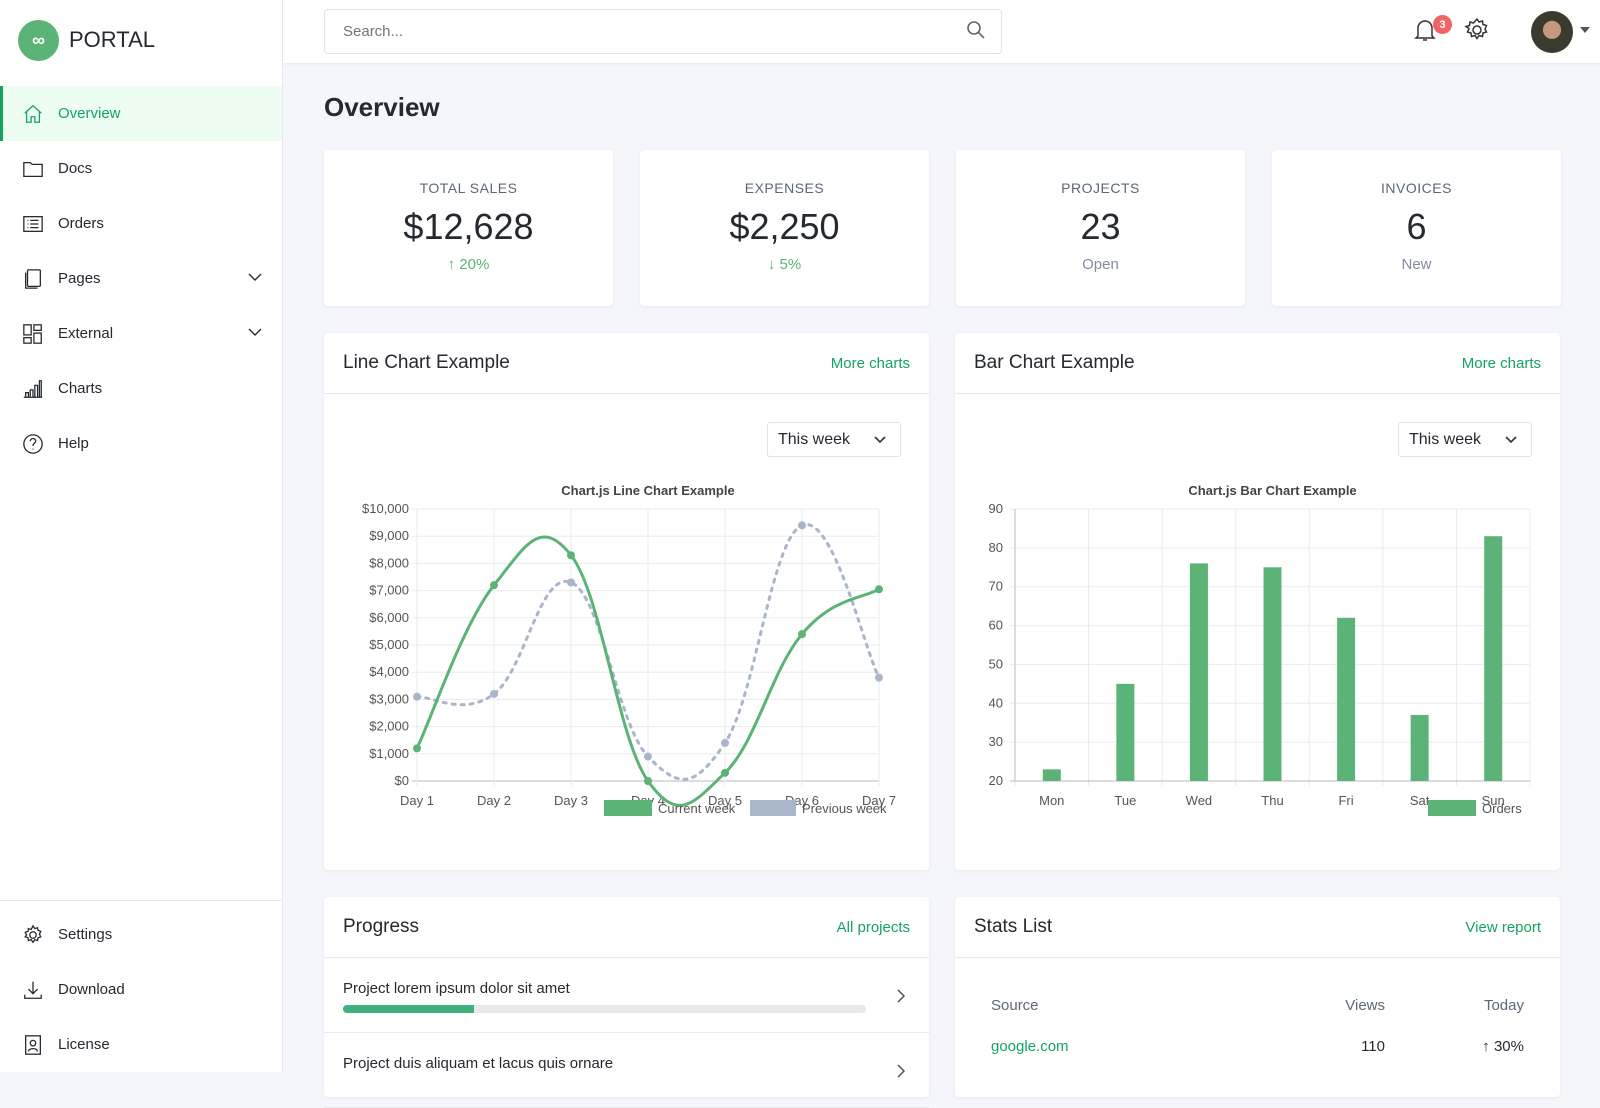 This screenshot has width=1600, height=1108. I want to click on sidebar-item-label: Download, so click(91, 989).